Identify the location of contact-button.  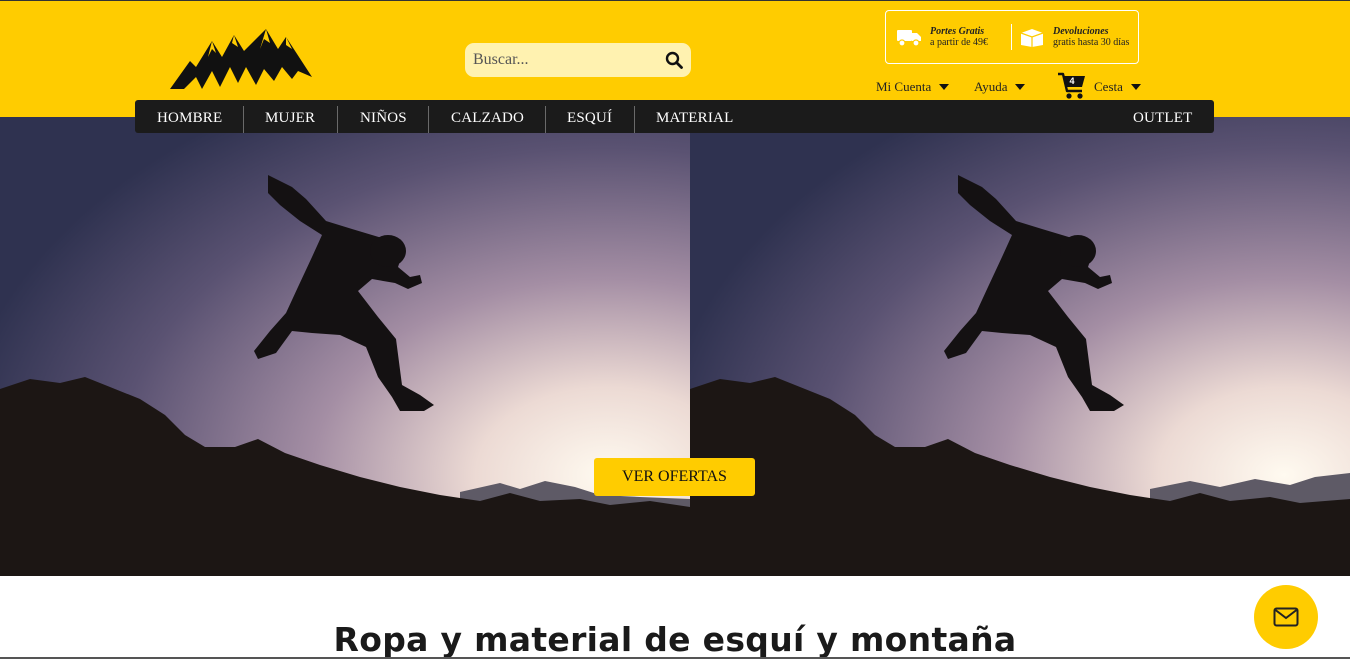
(1286, 617).